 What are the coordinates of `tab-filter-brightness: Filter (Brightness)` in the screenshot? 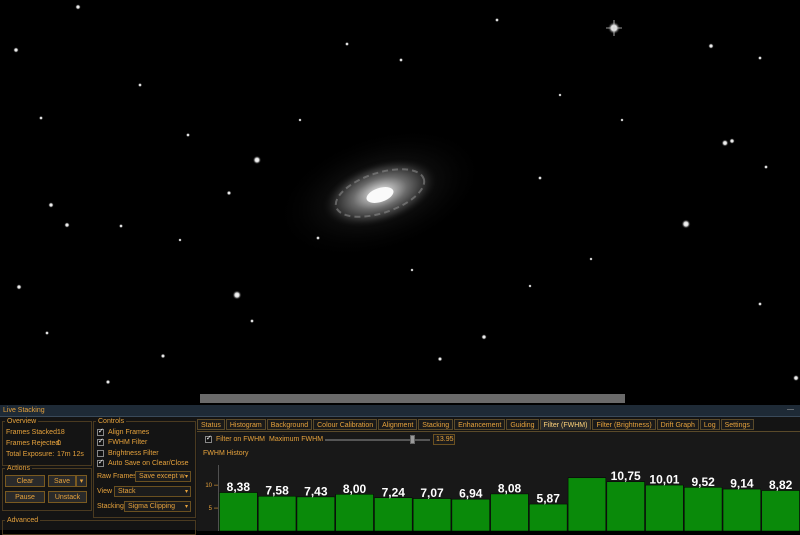 It's located at (624, 424).